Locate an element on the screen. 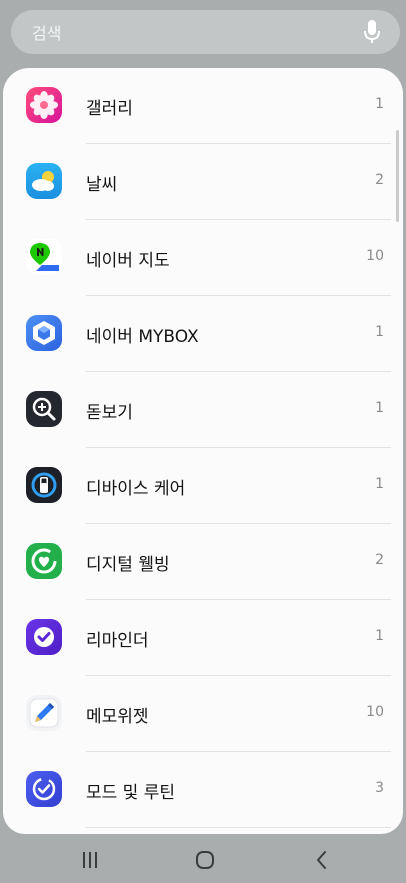 The width and height of the screenshot is (406, 883). app-row-weather: 날씨 2 is located at coordinates (203, 182).